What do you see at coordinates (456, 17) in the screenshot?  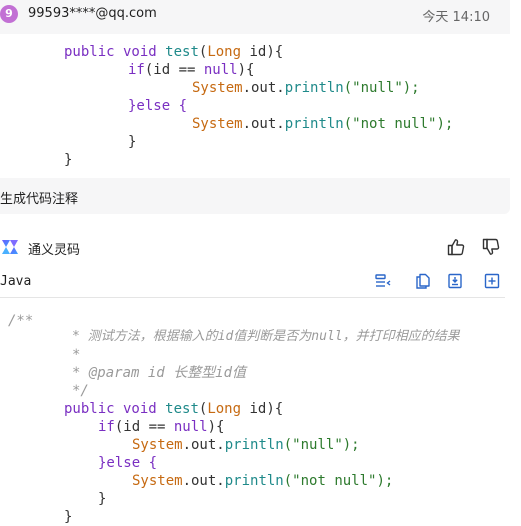 I see `message-timestamp: 今天 14:10` at bounding box center [456, 17].